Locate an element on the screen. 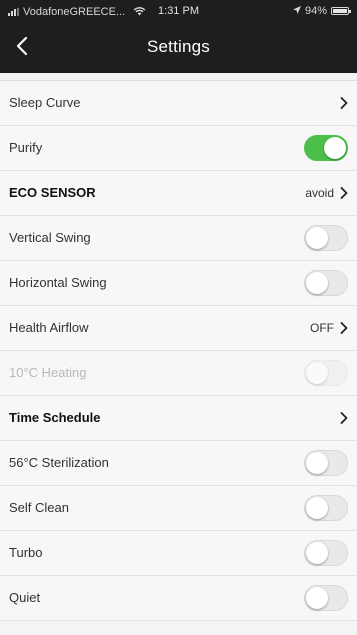  setting-label: Quiet is located at coordinates (25, 597).